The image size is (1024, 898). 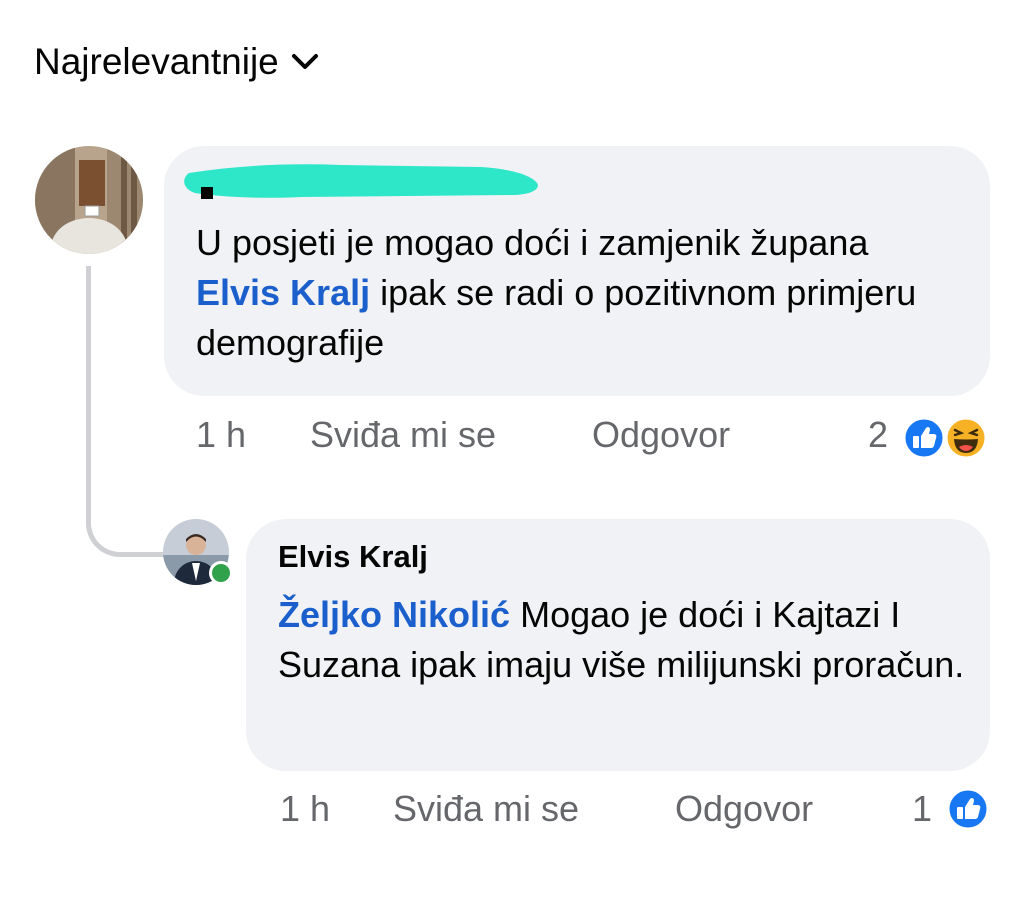 I want to click on reply-reaction-count: 1, so click(x=922, y=809).